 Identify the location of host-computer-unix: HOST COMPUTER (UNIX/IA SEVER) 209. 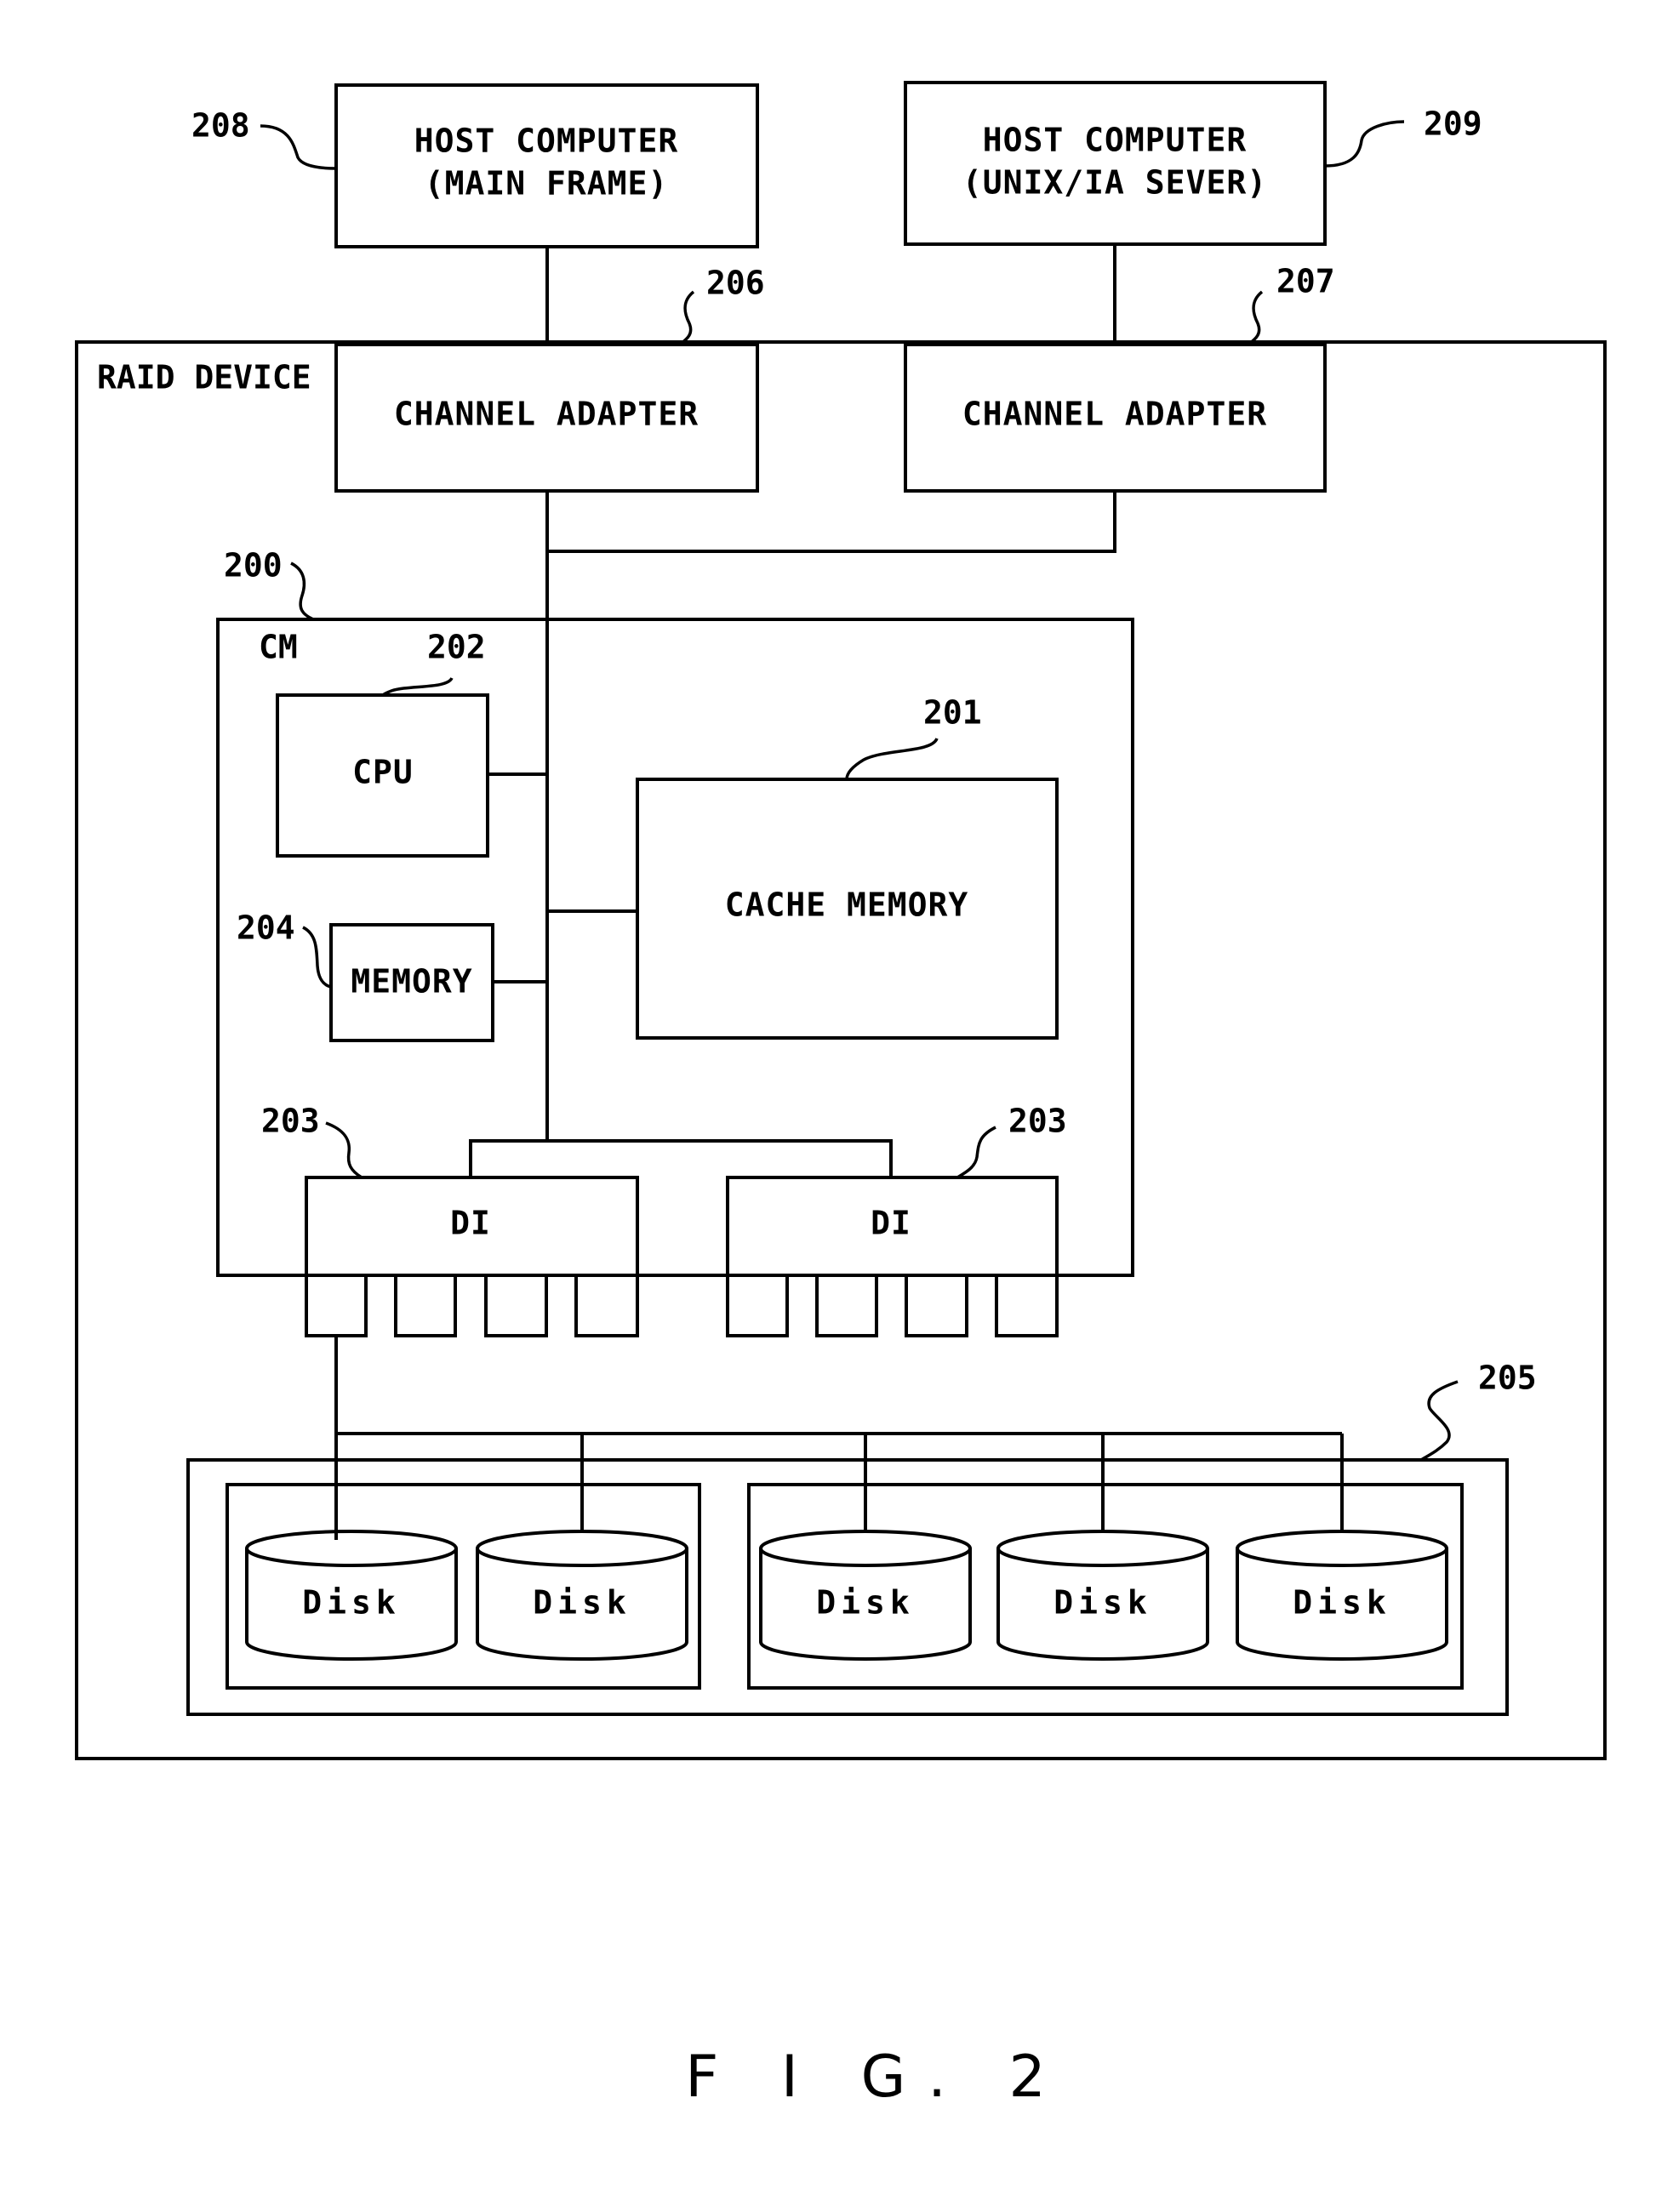
(1193, 163).